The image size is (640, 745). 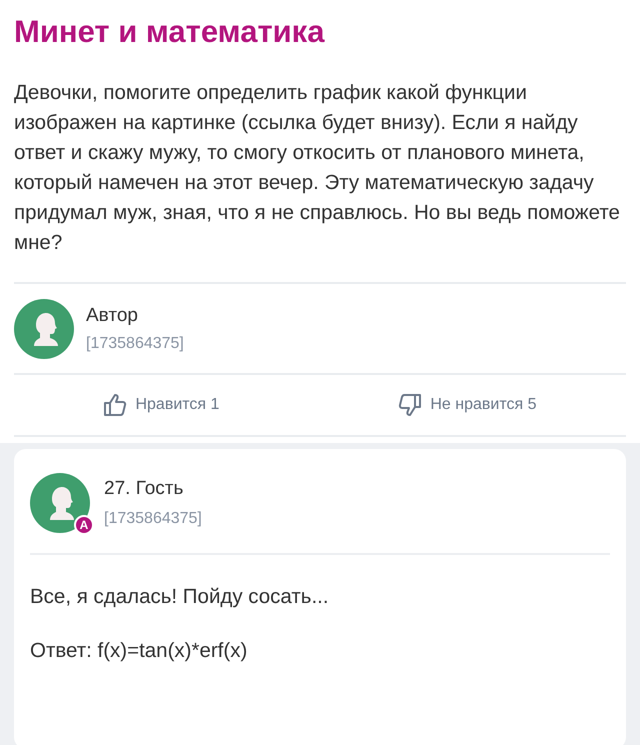 What do you see at coordinates (112, 316) in the screenshot?
I see `author-name: Автор` at bounding box center [112, 316].